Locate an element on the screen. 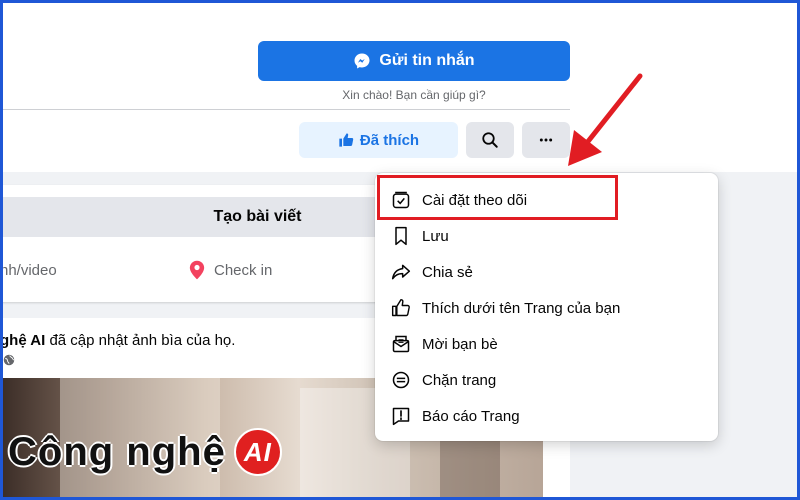 This screenshot has height=500, width=800. location-pin-icon is located at coordinates (197, 270).